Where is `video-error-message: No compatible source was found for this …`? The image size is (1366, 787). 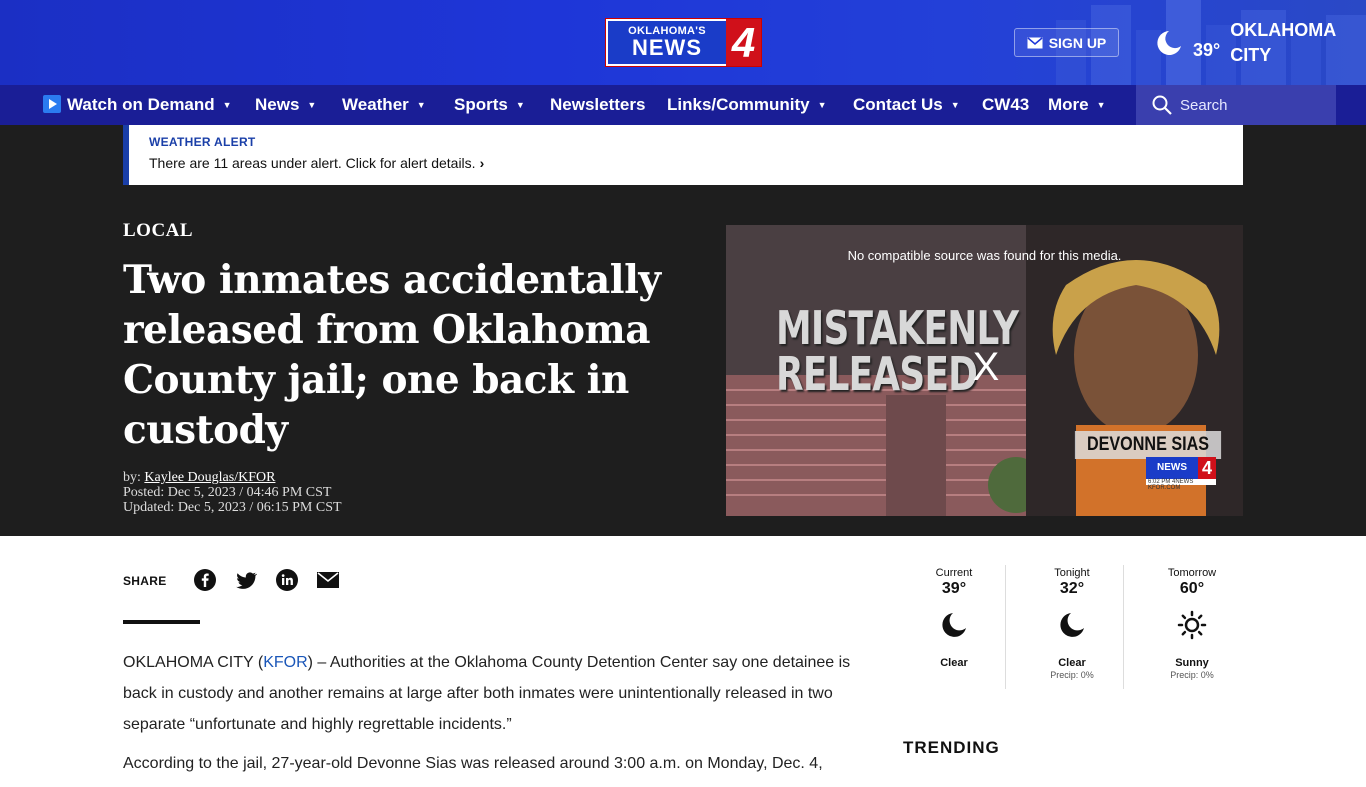 video-error-message: No compatible source was found for this … is located at coordinates (984, 255).